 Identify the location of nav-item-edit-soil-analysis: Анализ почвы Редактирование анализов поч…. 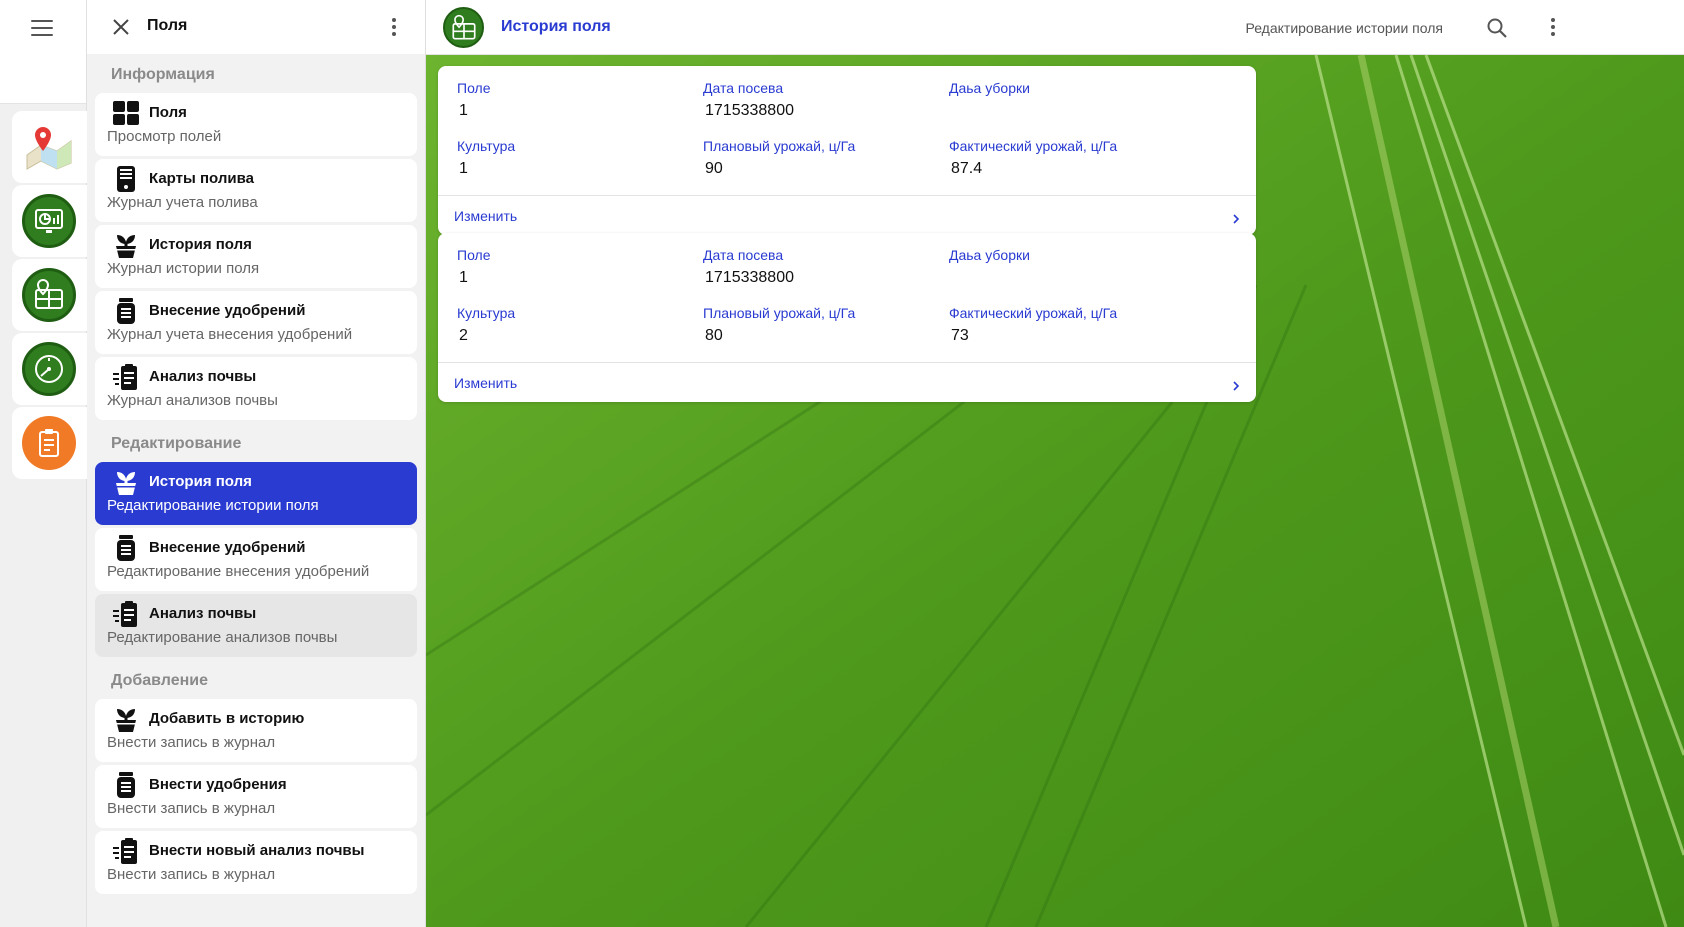
(256, 625).